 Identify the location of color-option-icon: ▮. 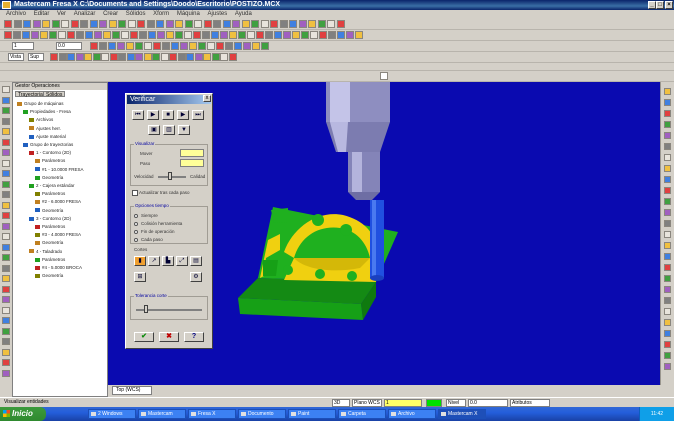
(140, 261).